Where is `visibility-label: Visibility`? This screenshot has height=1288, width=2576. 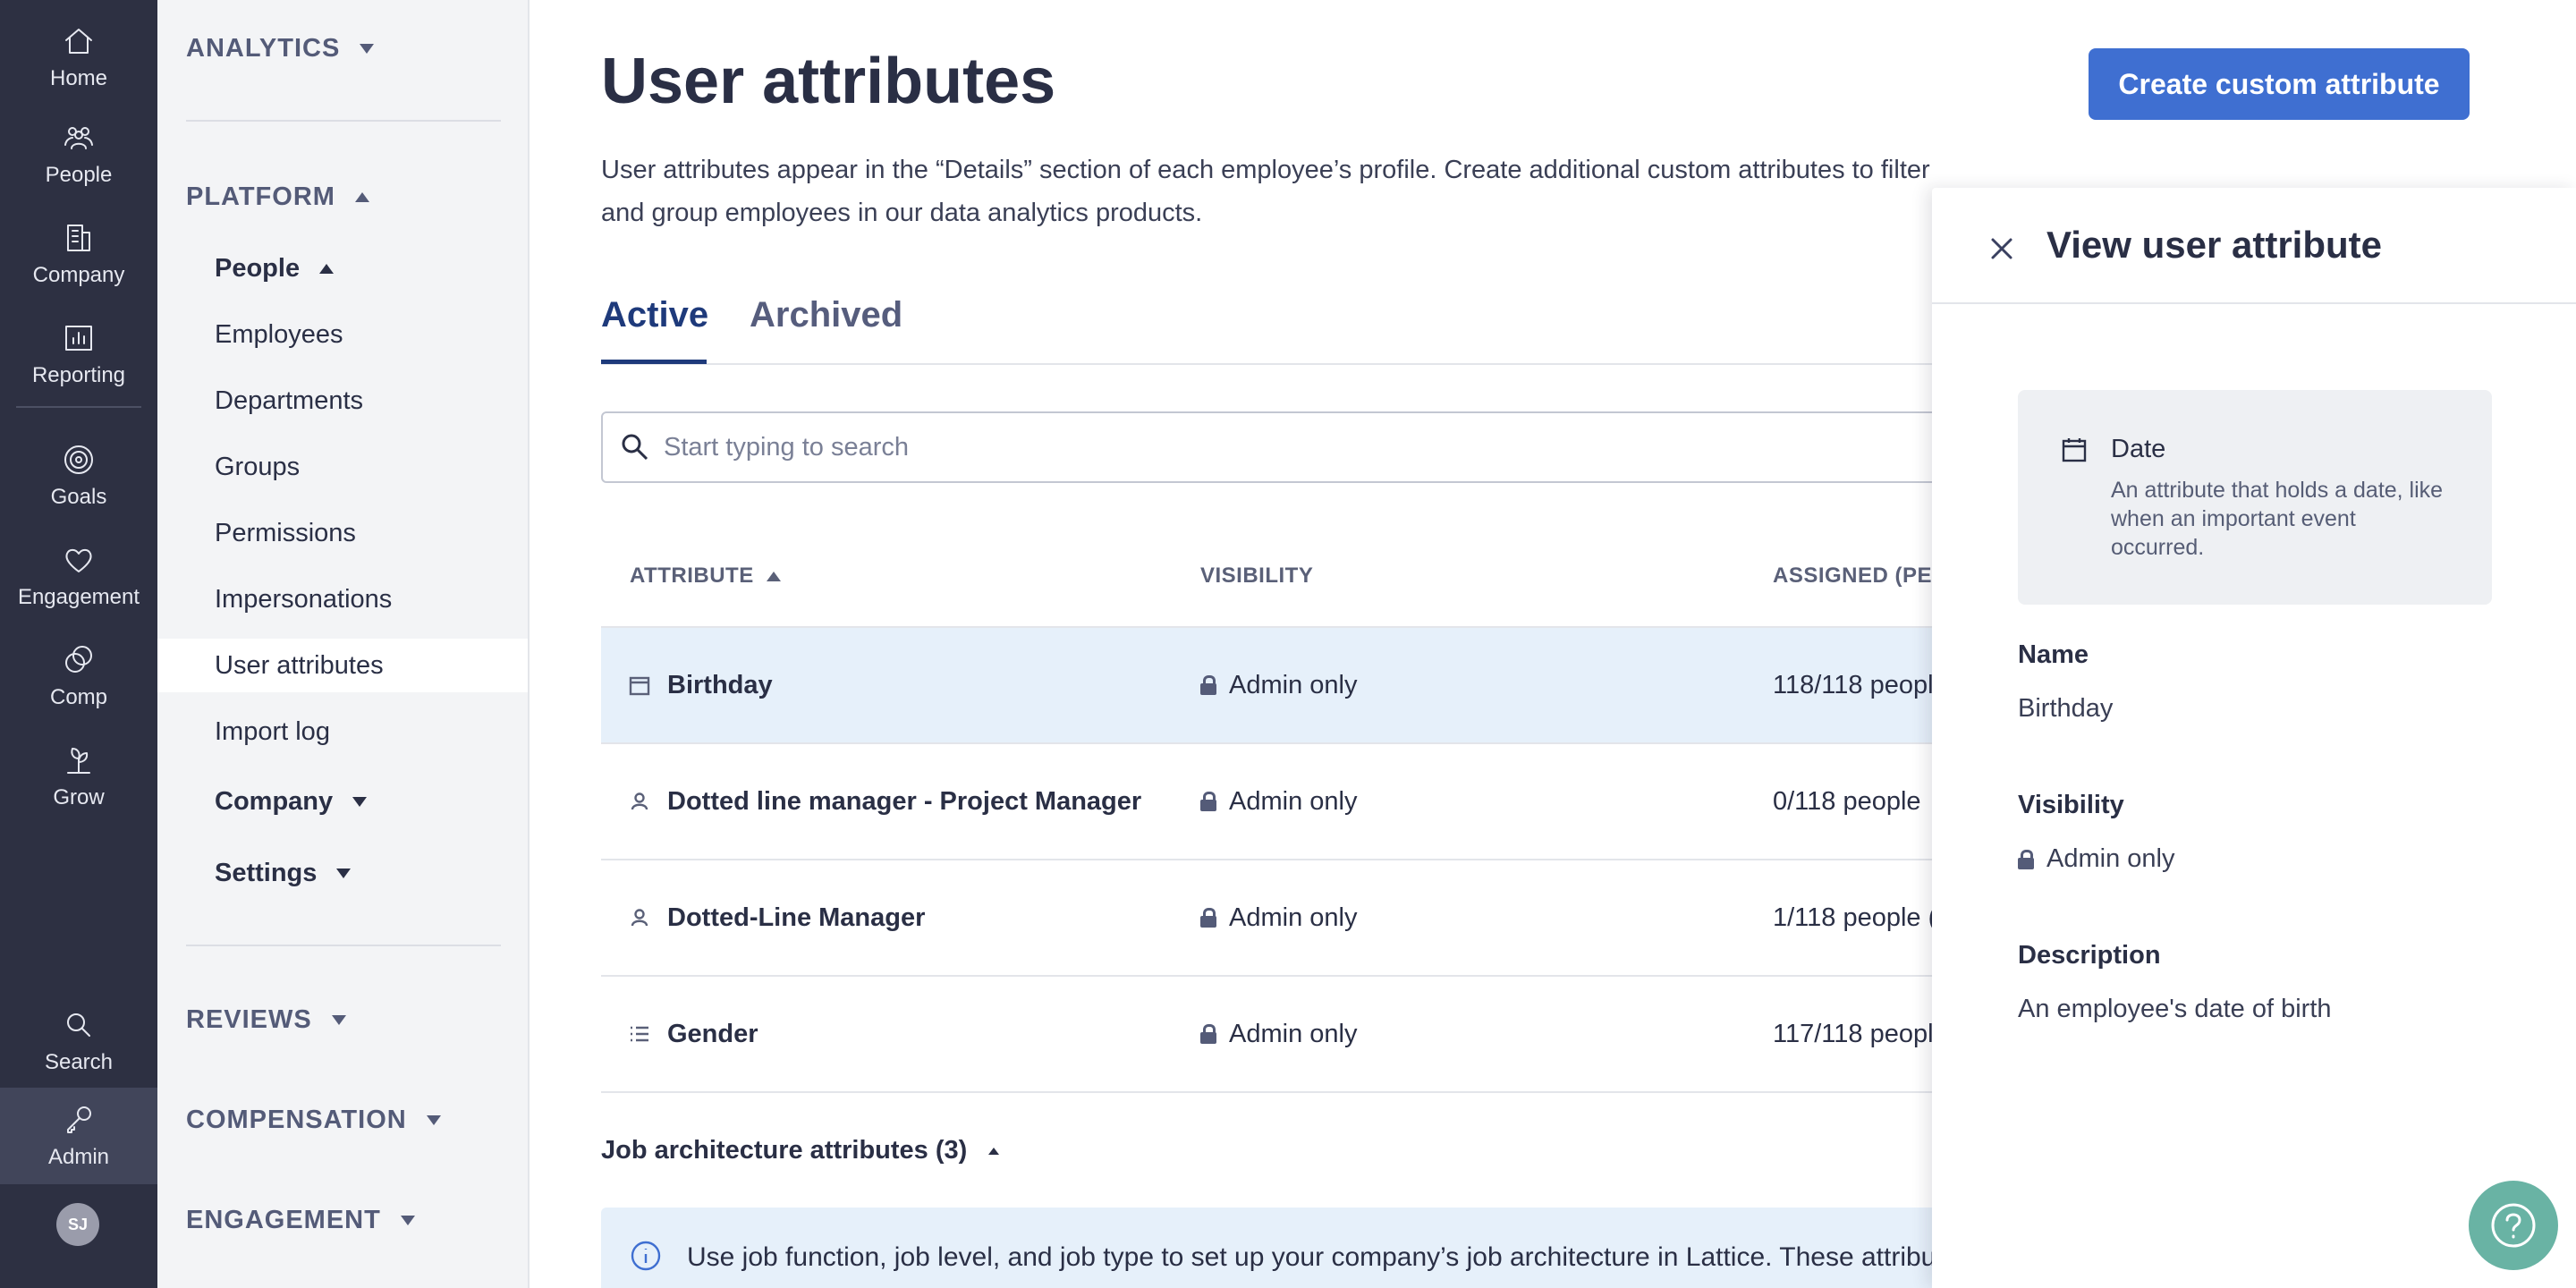
visibility-label: Visibility is located at coordinates (2071, 805).